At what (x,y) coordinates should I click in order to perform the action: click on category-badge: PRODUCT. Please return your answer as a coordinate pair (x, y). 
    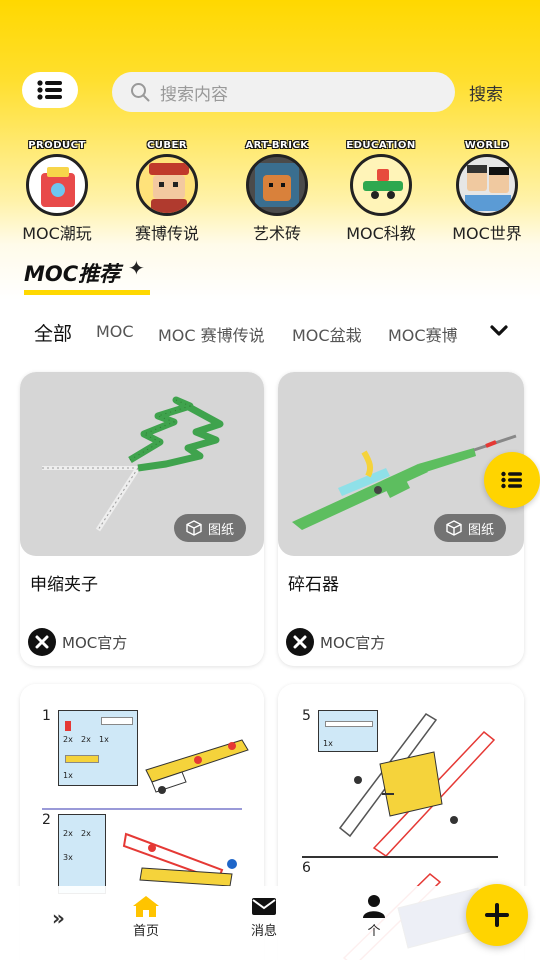
    Looking at the image, I should click on (57, 145).